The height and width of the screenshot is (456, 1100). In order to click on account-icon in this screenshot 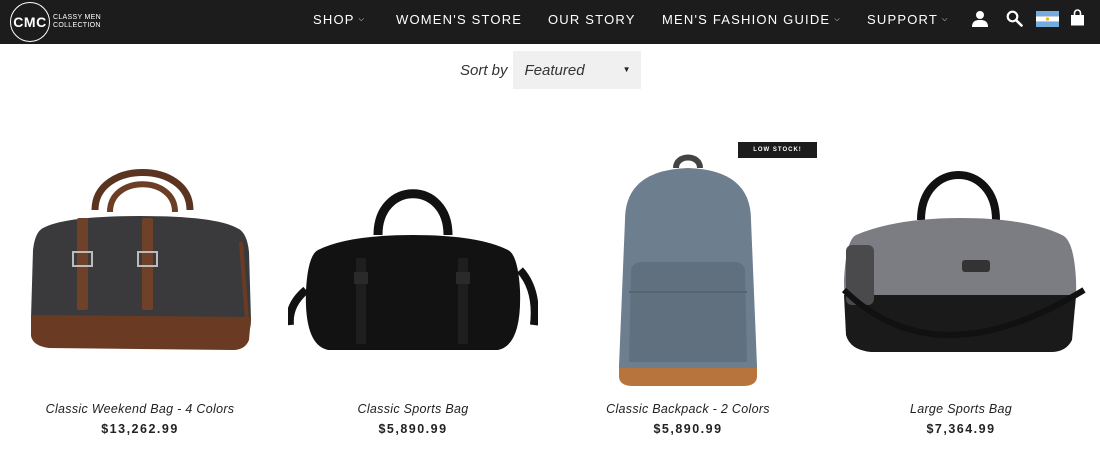, I will do `click(980, 21)`.